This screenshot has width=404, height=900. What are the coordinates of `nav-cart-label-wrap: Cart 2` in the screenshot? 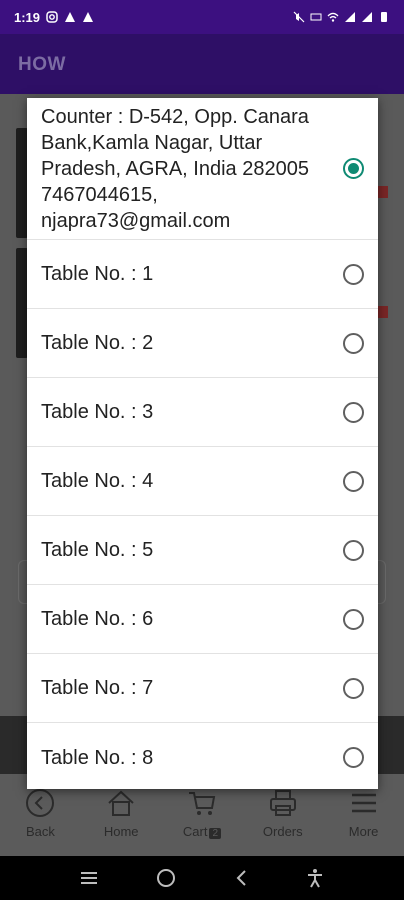 It's located at (202, 831).